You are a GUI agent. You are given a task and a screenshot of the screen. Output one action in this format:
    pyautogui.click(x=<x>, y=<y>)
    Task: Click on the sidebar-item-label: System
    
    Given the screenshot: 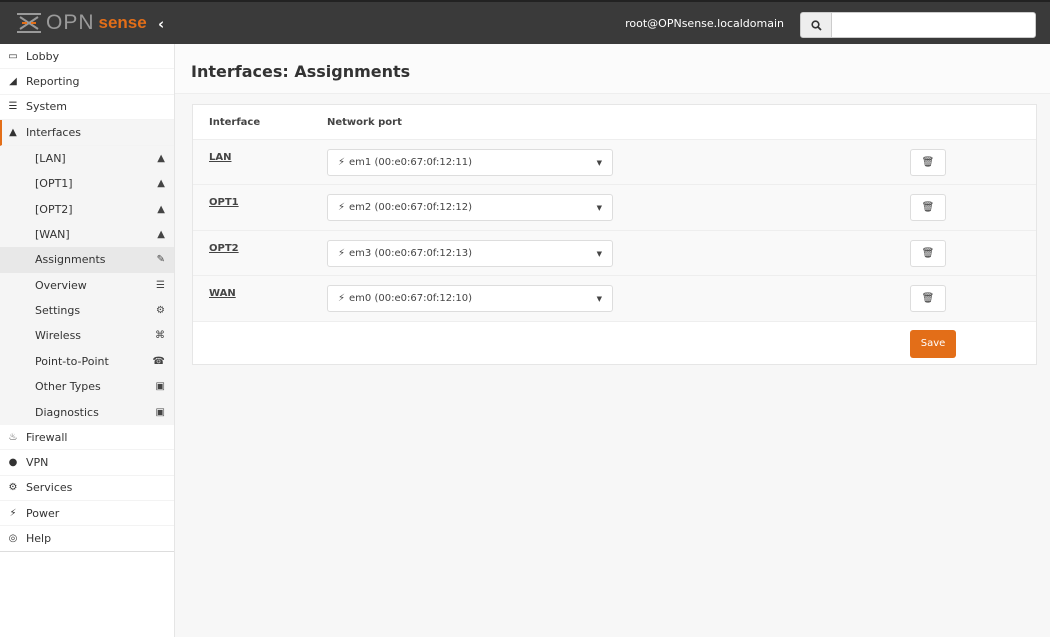 What is the action you would take?
    pyautogui.click(x=47, y=107)
    